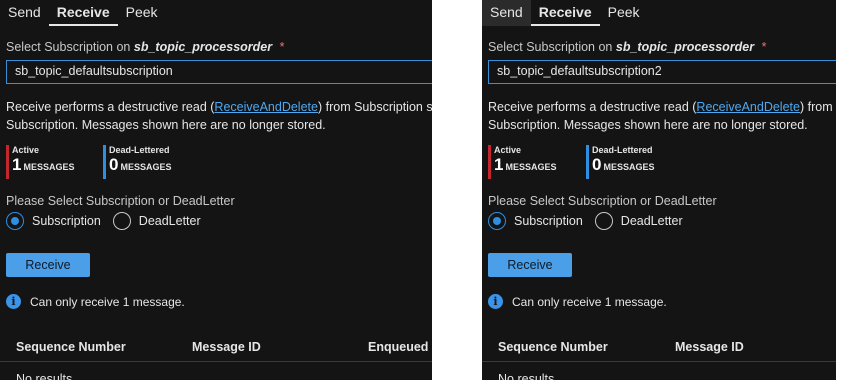 The height and width of the screenshot is (380, 850). I want to click on table-header: Sequence Number Message ID Enqueued T, so click(216, 349).